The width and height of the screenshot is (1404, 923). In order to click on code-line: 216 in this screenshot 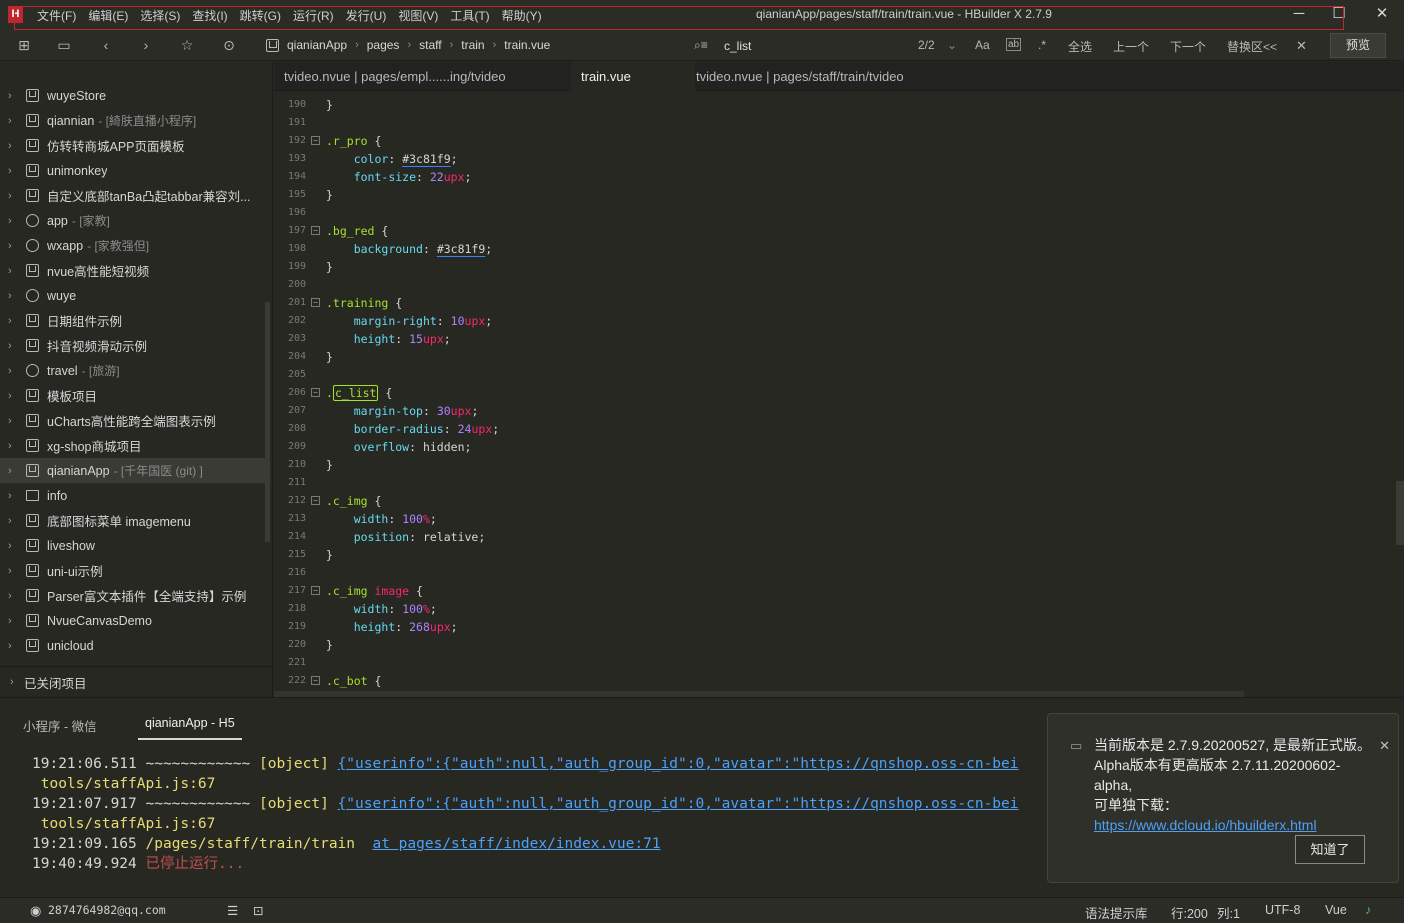, I will do `click(834, 573)`.